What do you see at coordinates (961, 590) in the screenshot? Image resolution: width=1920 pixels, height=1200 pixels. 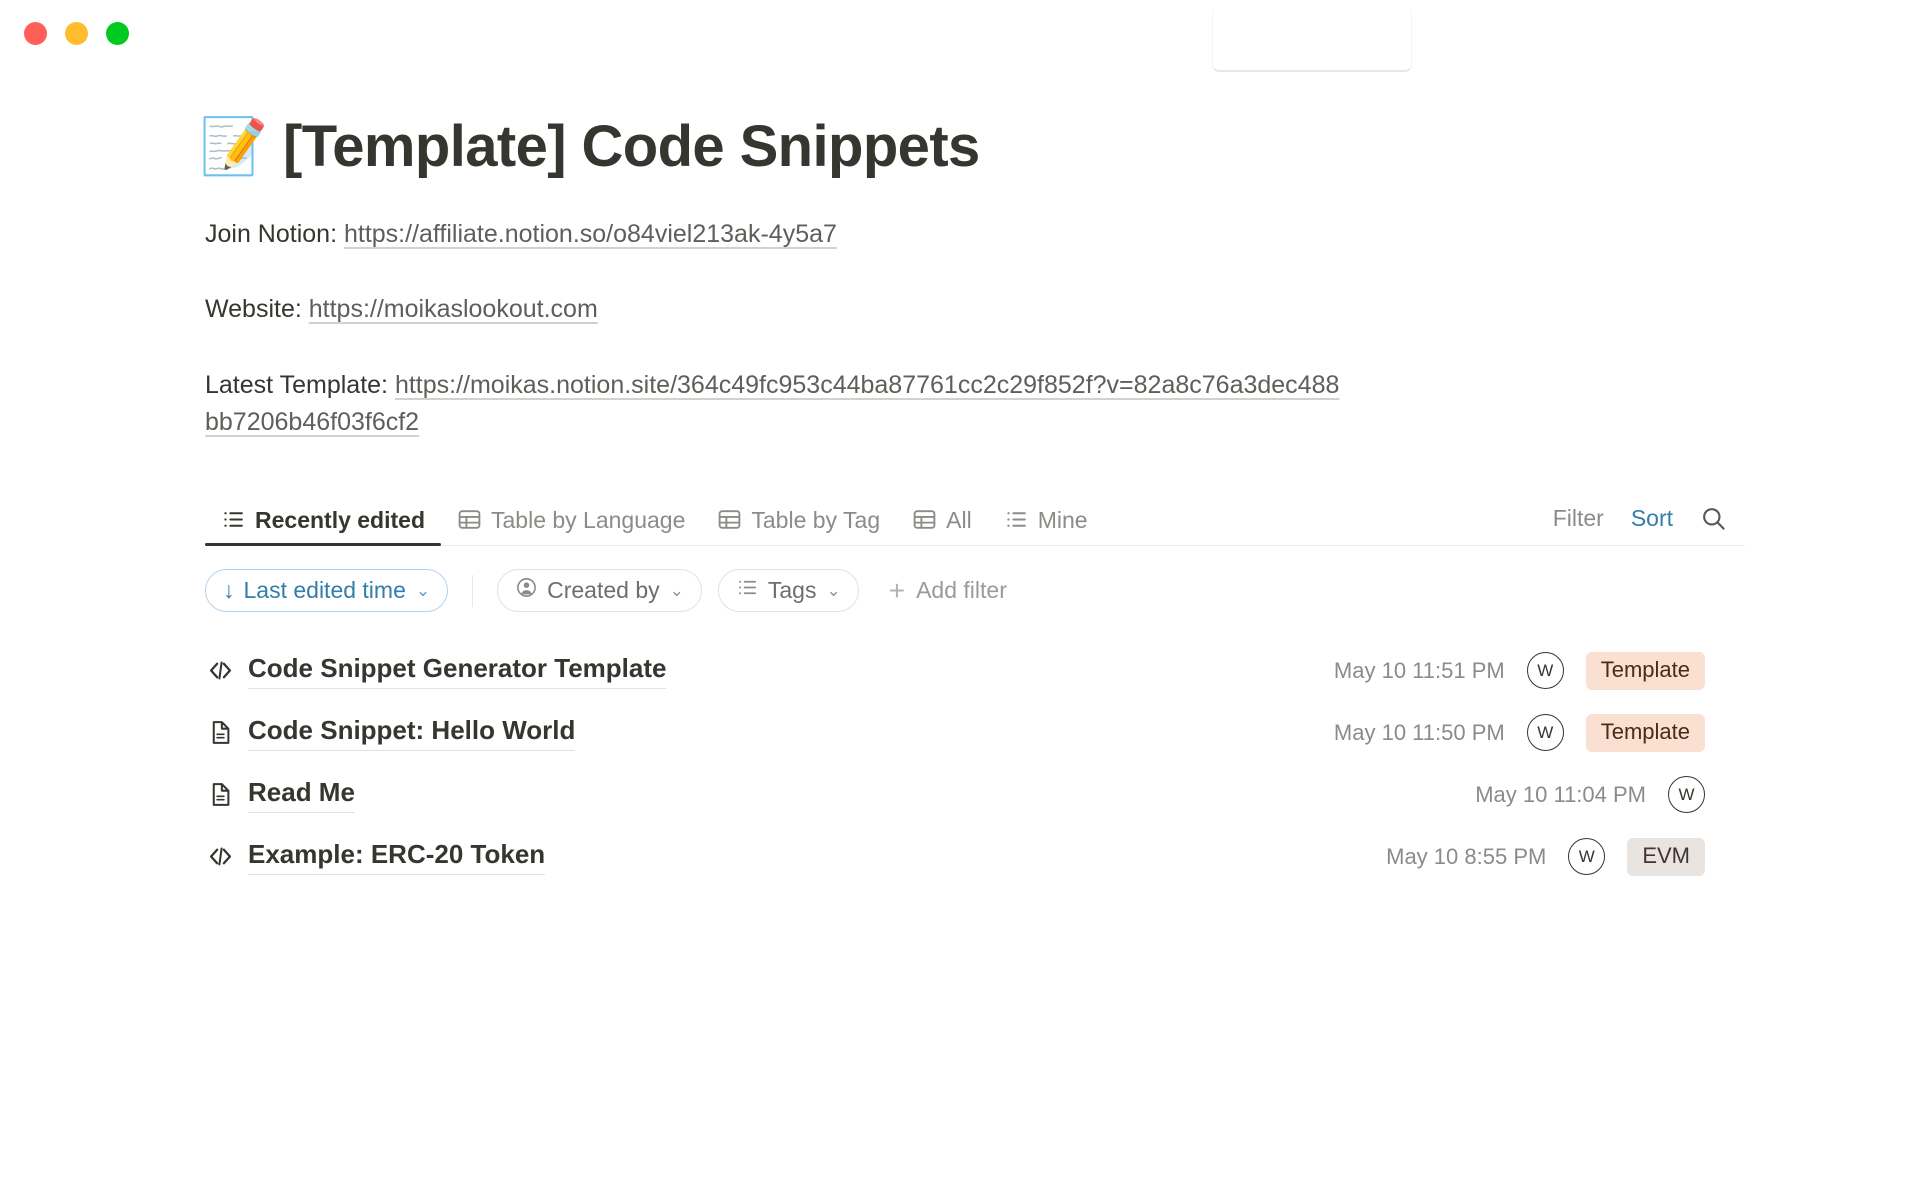 I see `add-filter-label: Add filter` at bounding box center [961, 590].